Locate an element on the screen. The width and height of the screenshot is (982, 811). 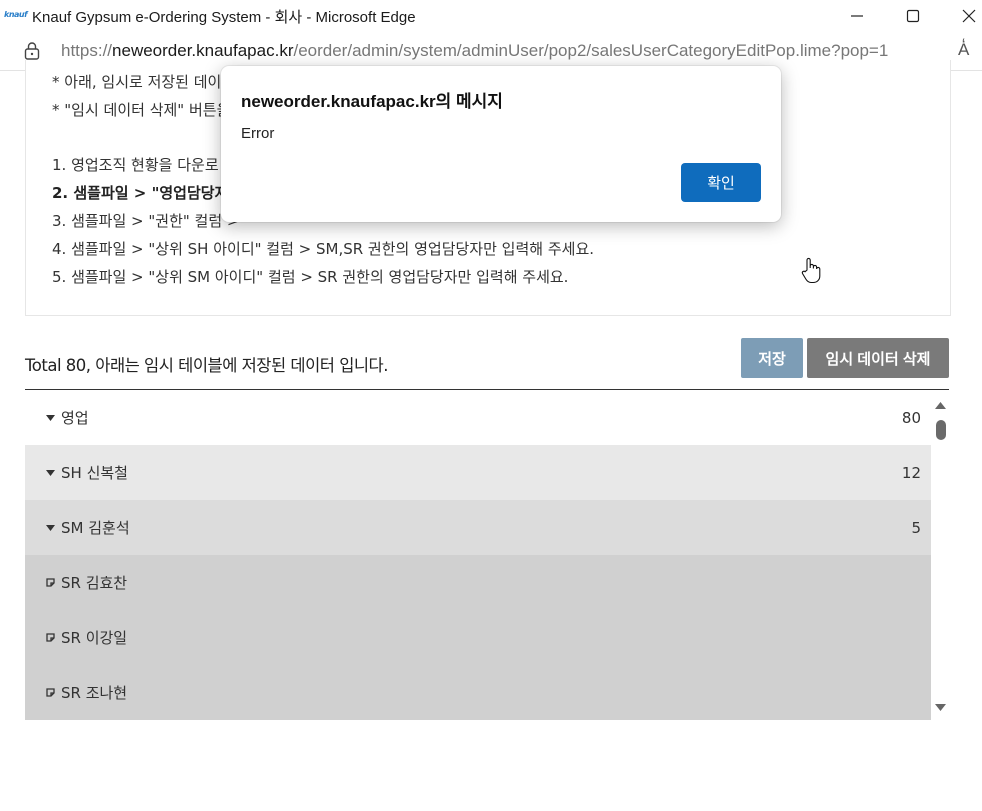
alert-dialog: neweorder.knaufapac.kr의 메시지 Error 확인 is located at coordinates (501, 144).